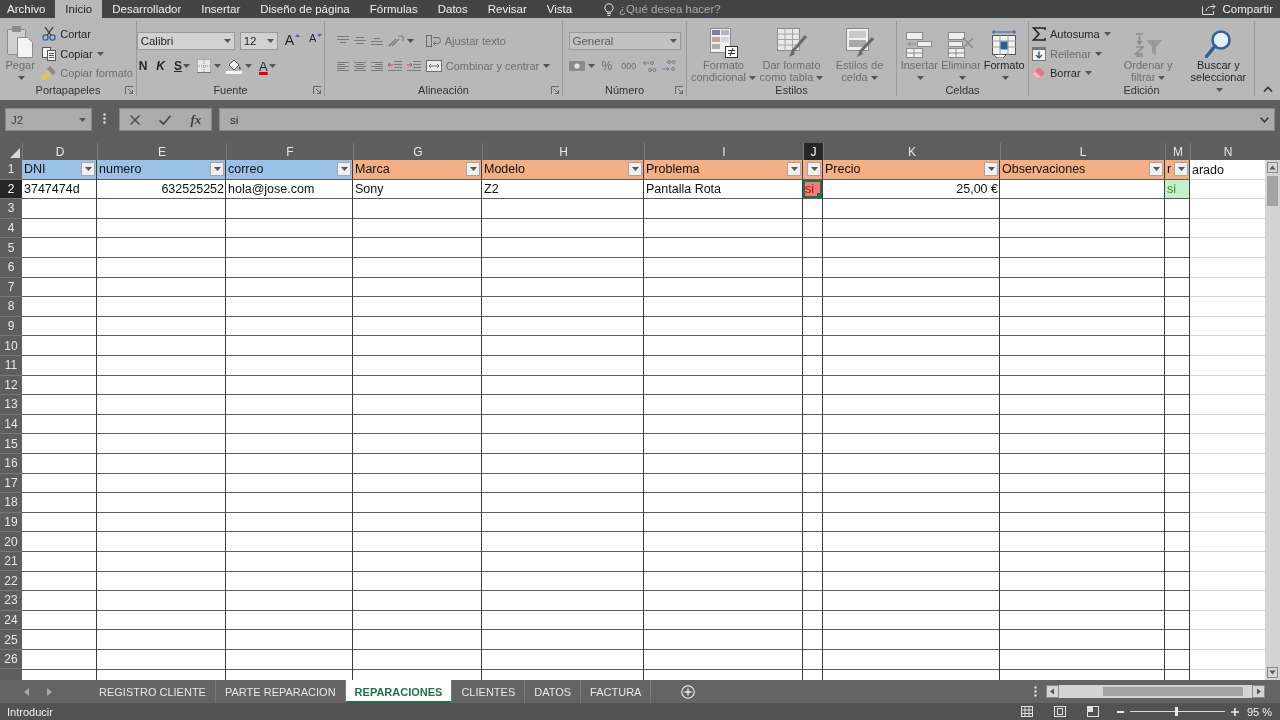  Describe the element at coordinates (11, 659) in the screenshot. I see `row-header: 26` at that location.